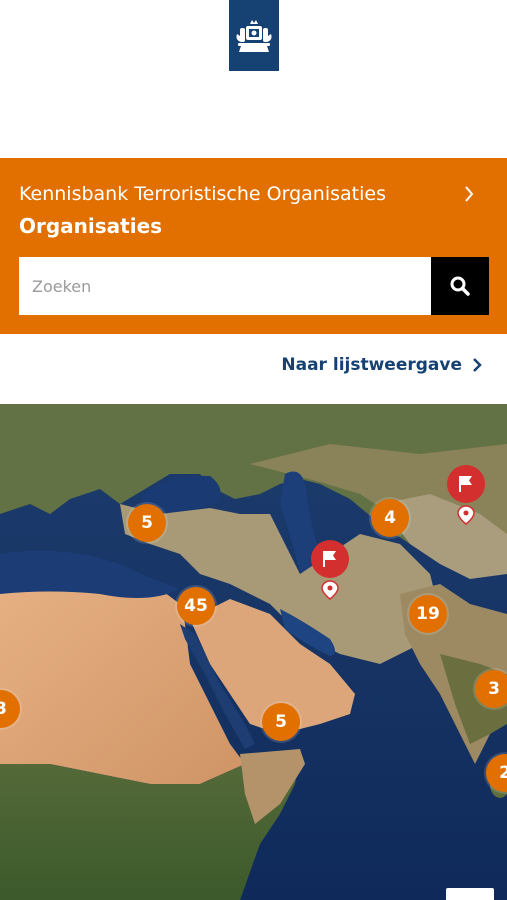  Describe the element at coordinates (254, 35) in the screenshot. I see `rijksoverheid-logo` at that location.